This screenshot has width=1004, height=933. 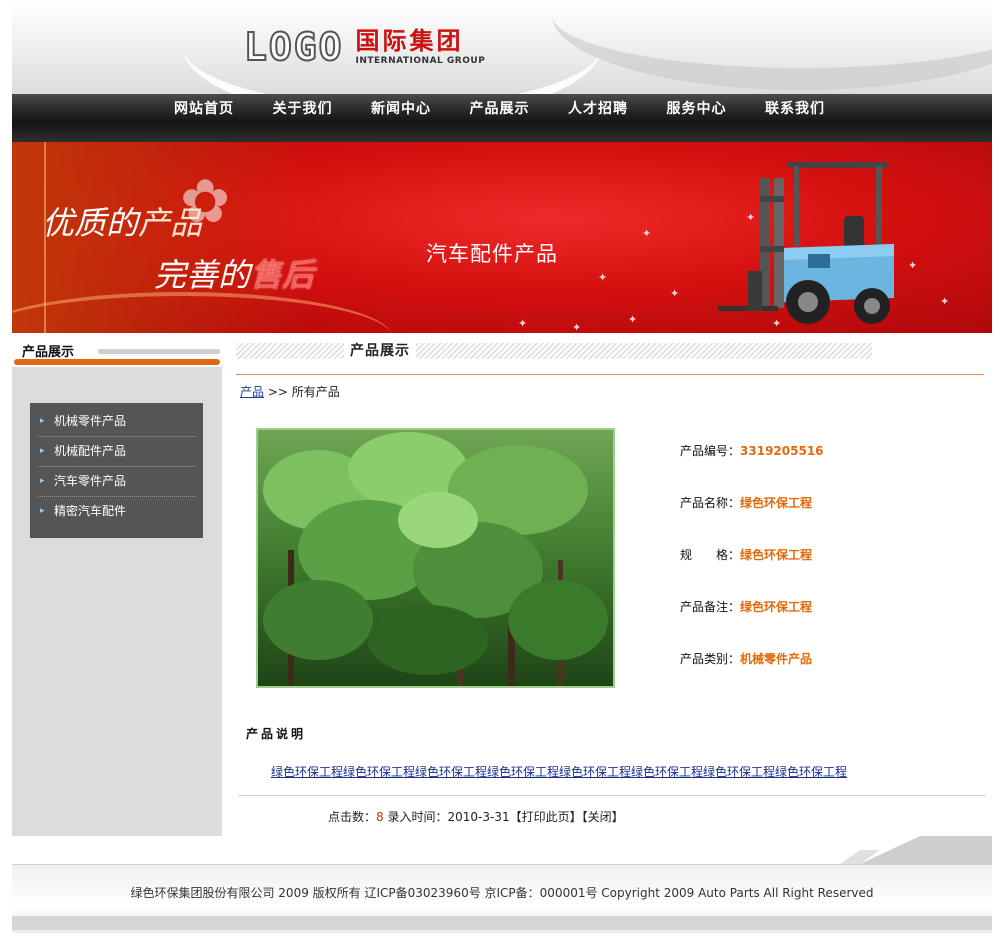 What do you see at coordinates (420, 109) in the screenshot?
I see `nav-news: 新闻中心` at bounding box center [420, 109].